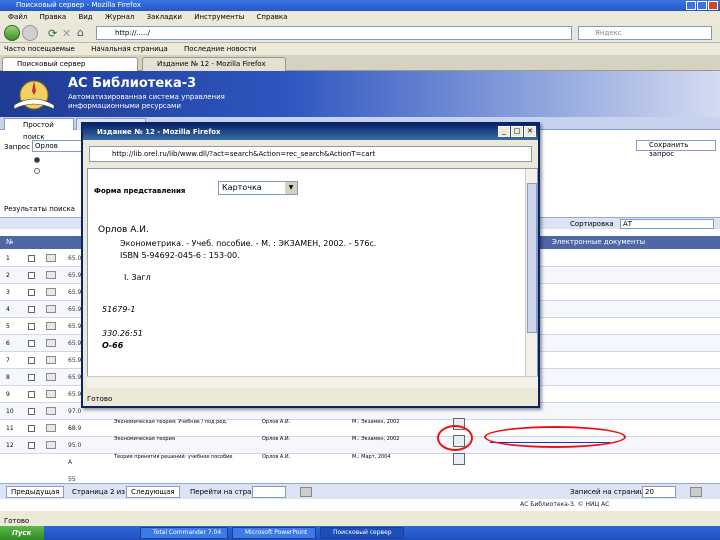  I want to click on footer-text: АС Библиотека-3. © НИЦ АС, so click(565, 504).